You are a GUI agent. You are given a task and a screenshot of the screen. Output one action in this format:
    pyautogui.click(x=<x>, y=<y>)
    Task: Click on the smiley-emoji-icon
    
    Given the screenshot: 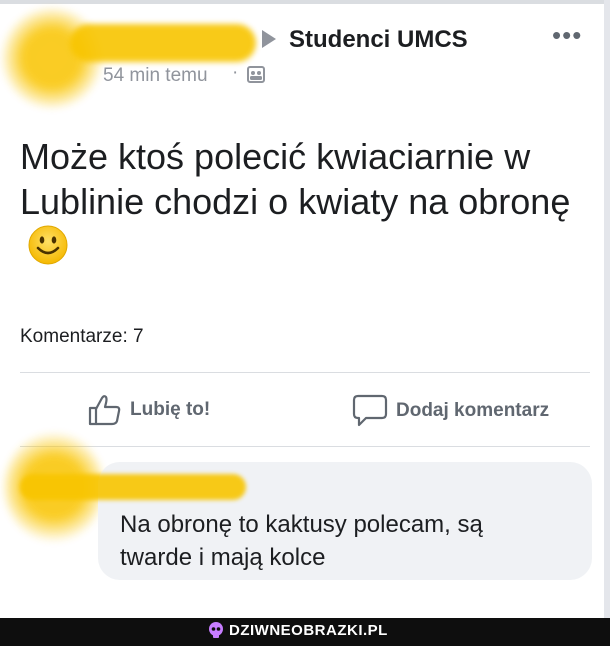 What is the action you would take?
    pyautogui.click(x=48, y=245)
    